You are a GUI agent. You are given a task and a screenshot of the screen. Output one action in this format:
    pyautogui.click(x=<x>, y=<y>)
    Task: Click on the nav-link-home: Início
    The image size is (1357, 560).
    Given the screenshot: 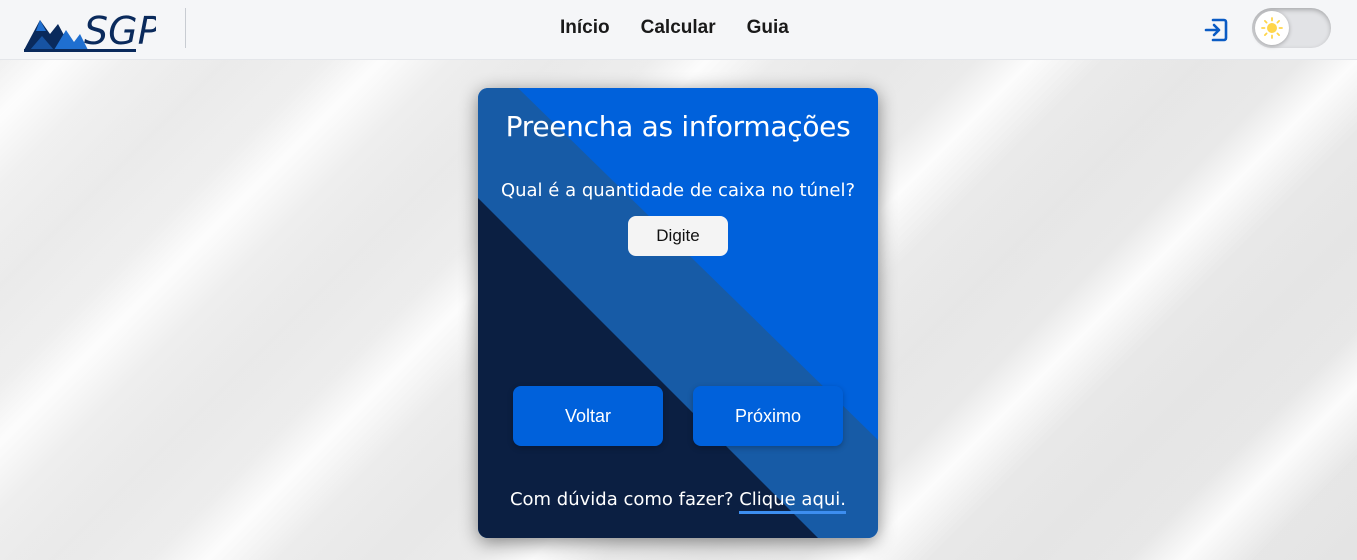 What is the action you would take?
    pyautogui.click(x=585, y=28)
    